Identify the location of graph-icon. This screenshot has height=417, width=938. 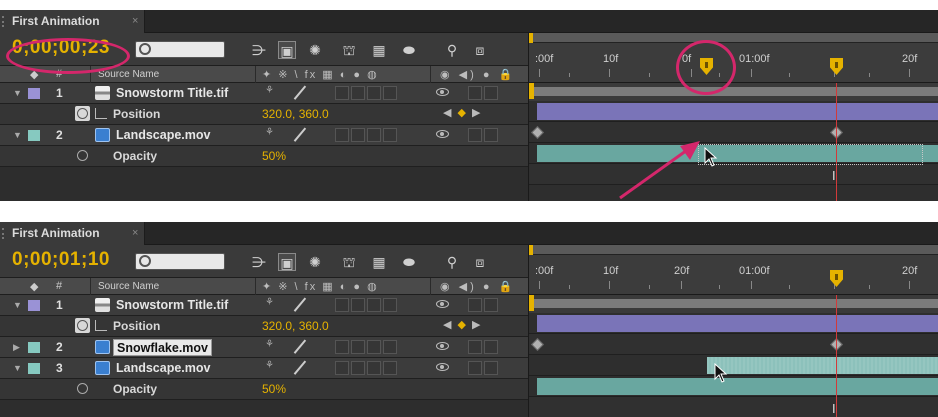
(101, 113).